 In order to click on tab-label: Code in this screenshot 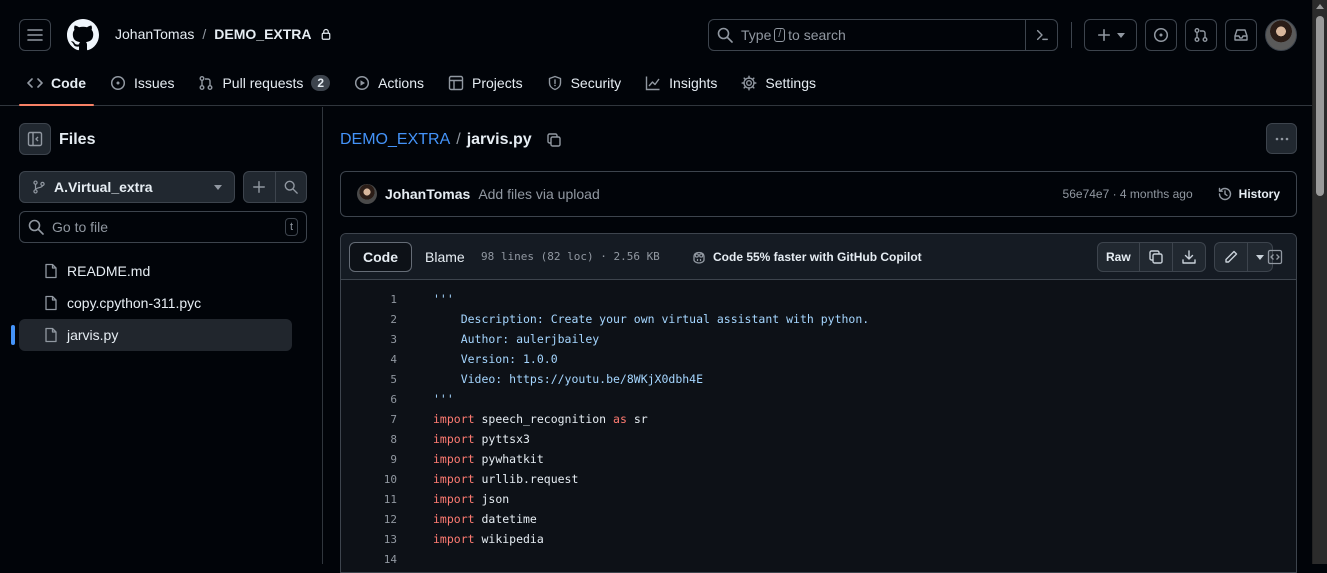, I will do `click(68, 83)`.